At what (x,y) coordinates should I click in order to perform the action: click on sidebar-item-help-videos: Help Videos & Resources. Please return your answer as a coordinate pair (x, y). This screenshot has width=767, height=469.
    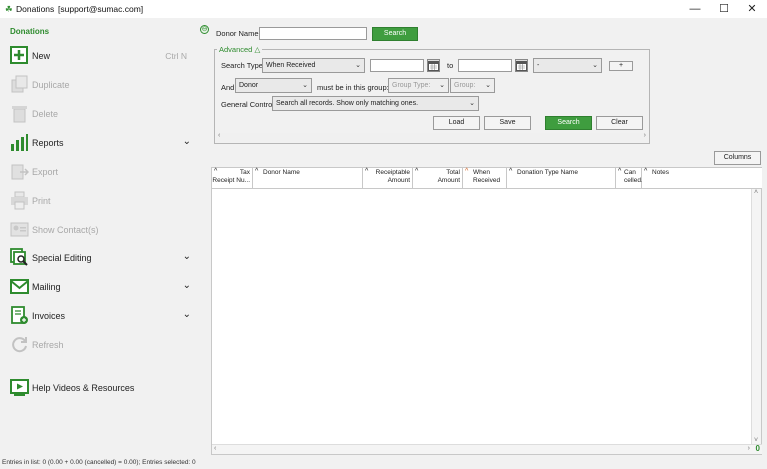
    Looking at the image, I should click on (102, 388).